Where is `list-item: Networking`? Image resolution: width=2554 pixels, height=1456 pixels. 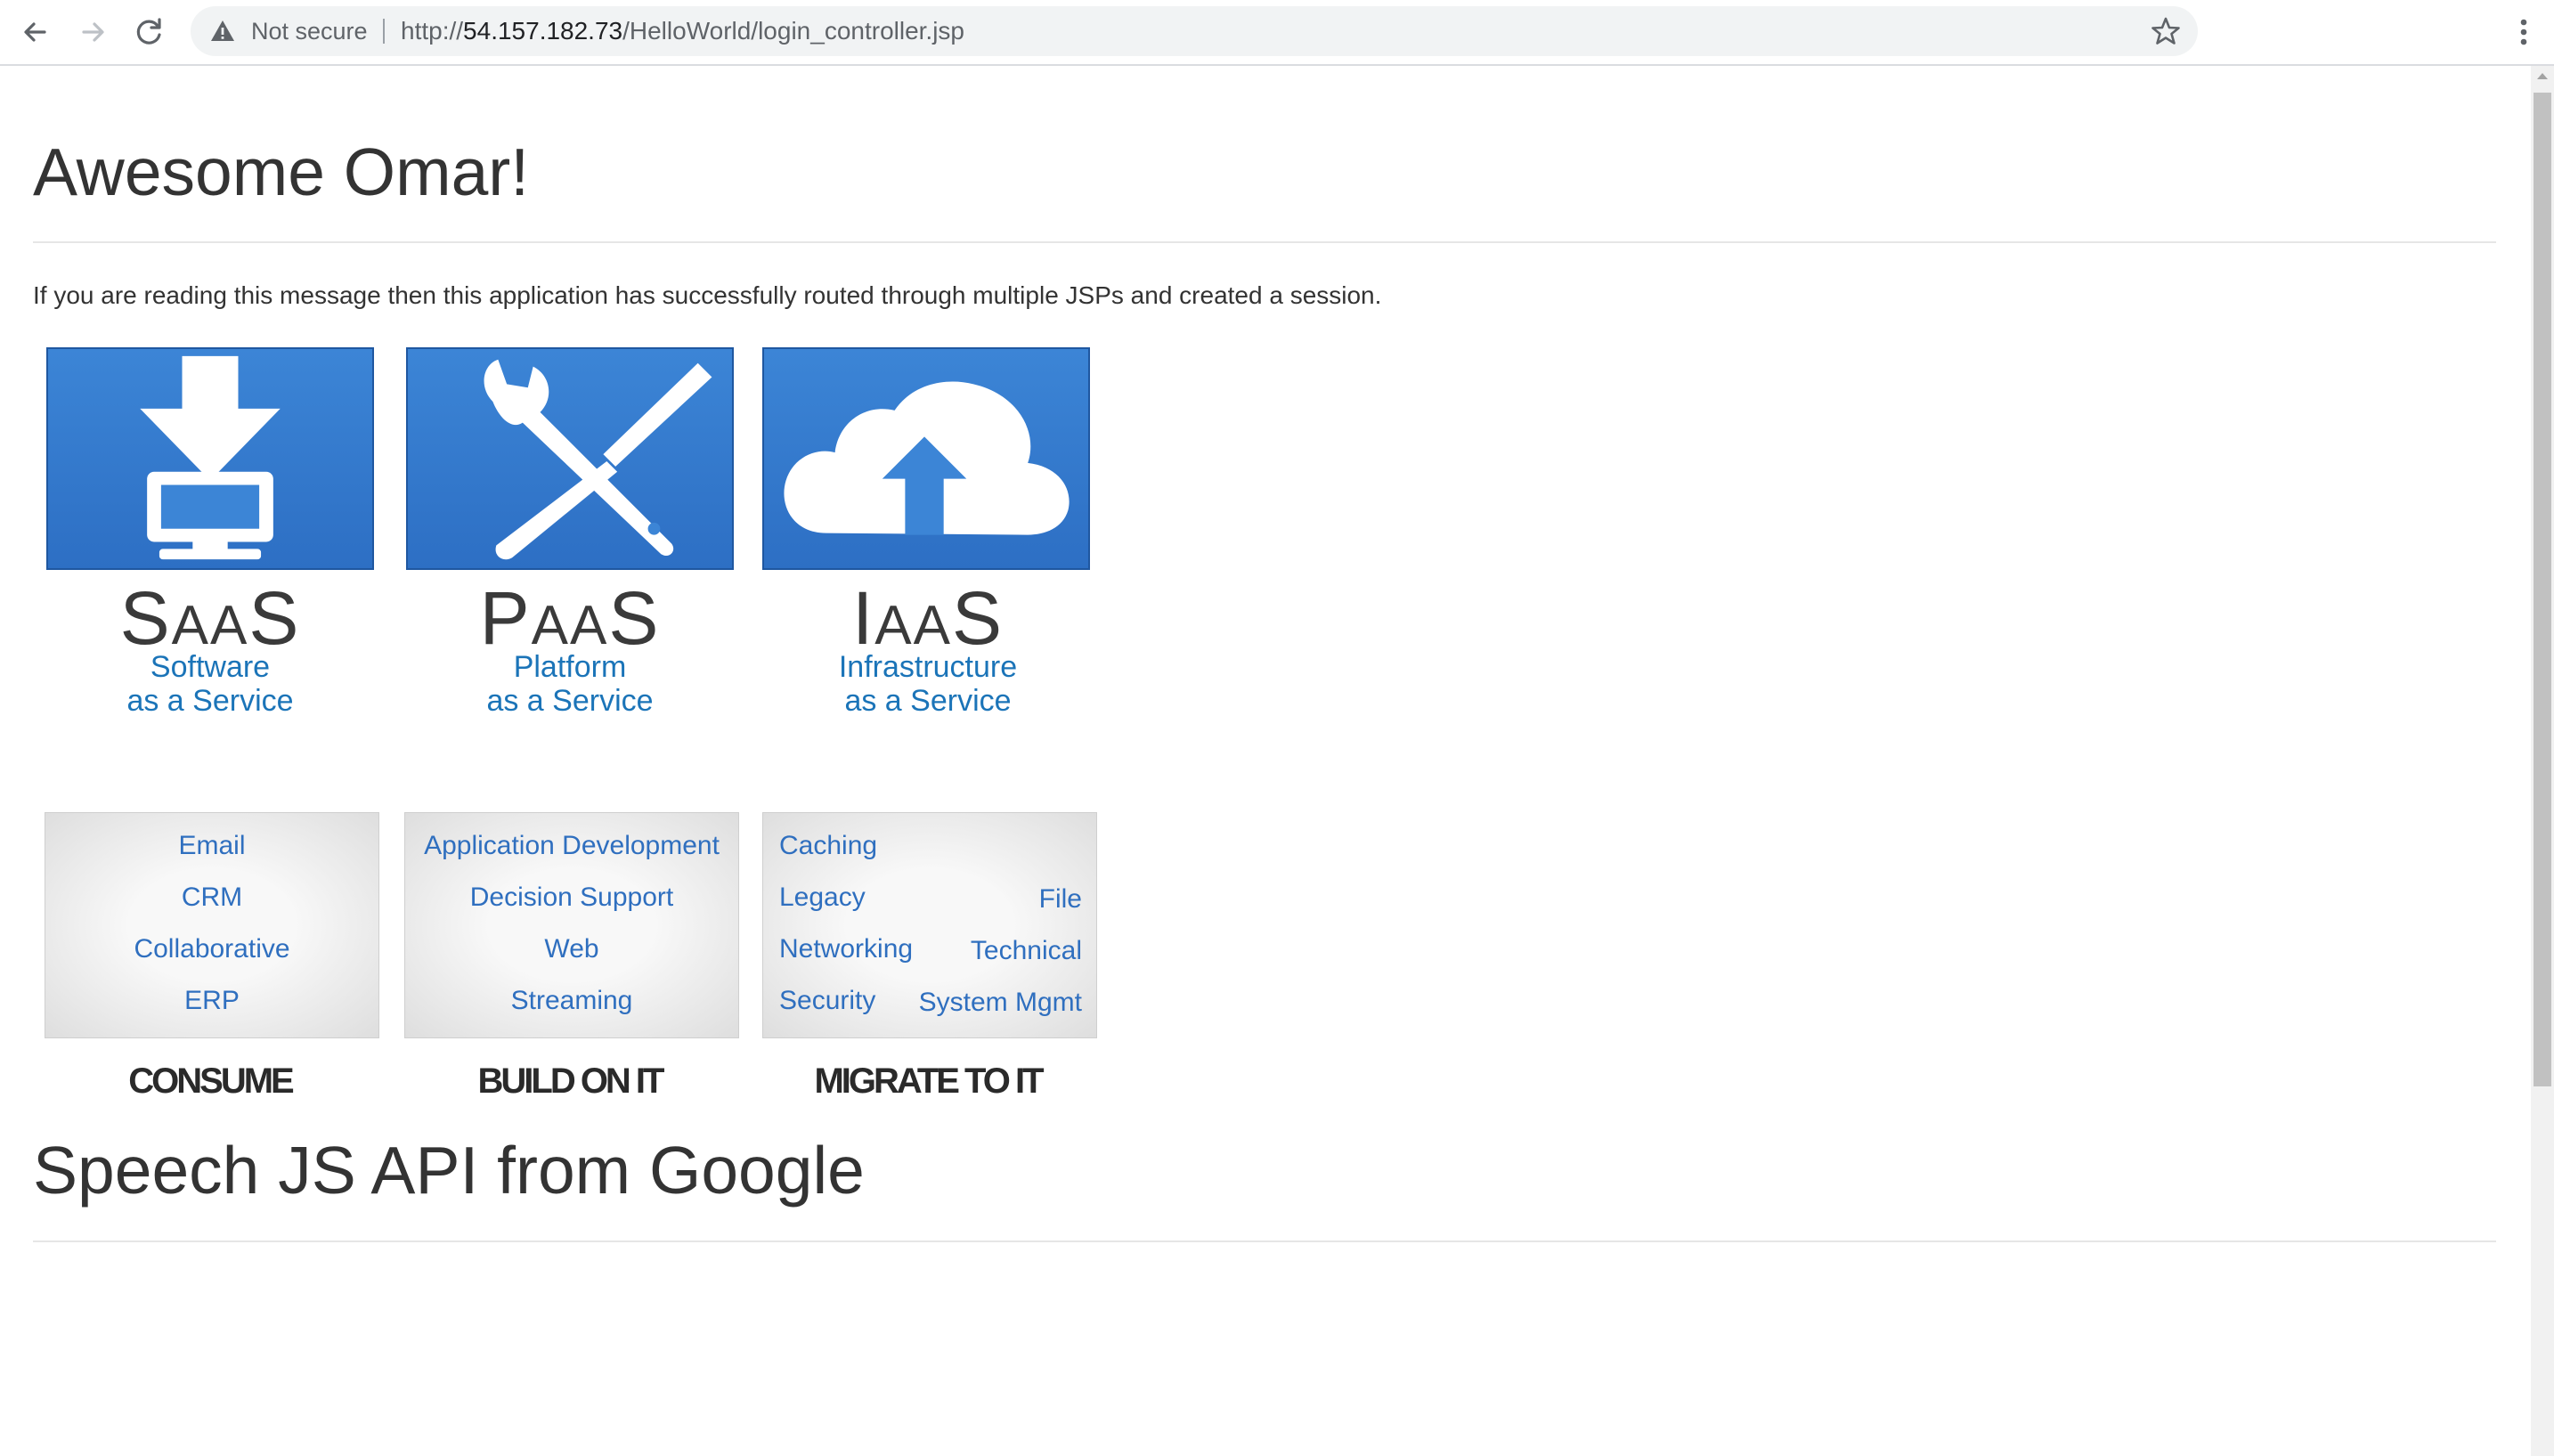
list-item: Networking is located at coordinates (846, 949).